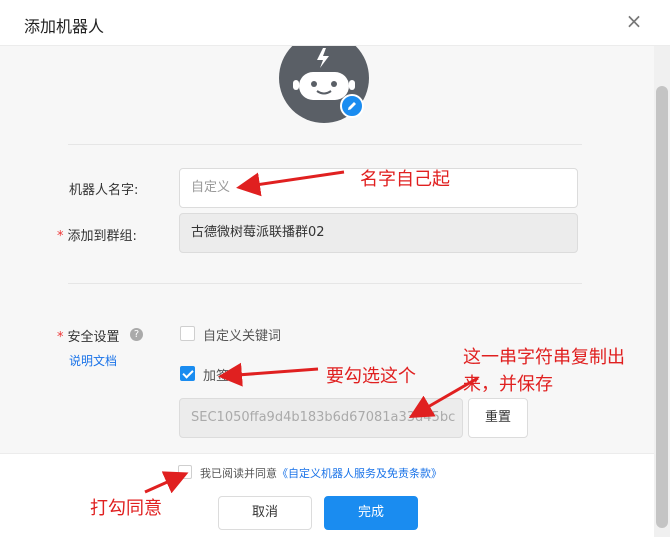 This screenshot has width=670, height=537. I want to click on sign-option-label: 加签, so click(216, 376).